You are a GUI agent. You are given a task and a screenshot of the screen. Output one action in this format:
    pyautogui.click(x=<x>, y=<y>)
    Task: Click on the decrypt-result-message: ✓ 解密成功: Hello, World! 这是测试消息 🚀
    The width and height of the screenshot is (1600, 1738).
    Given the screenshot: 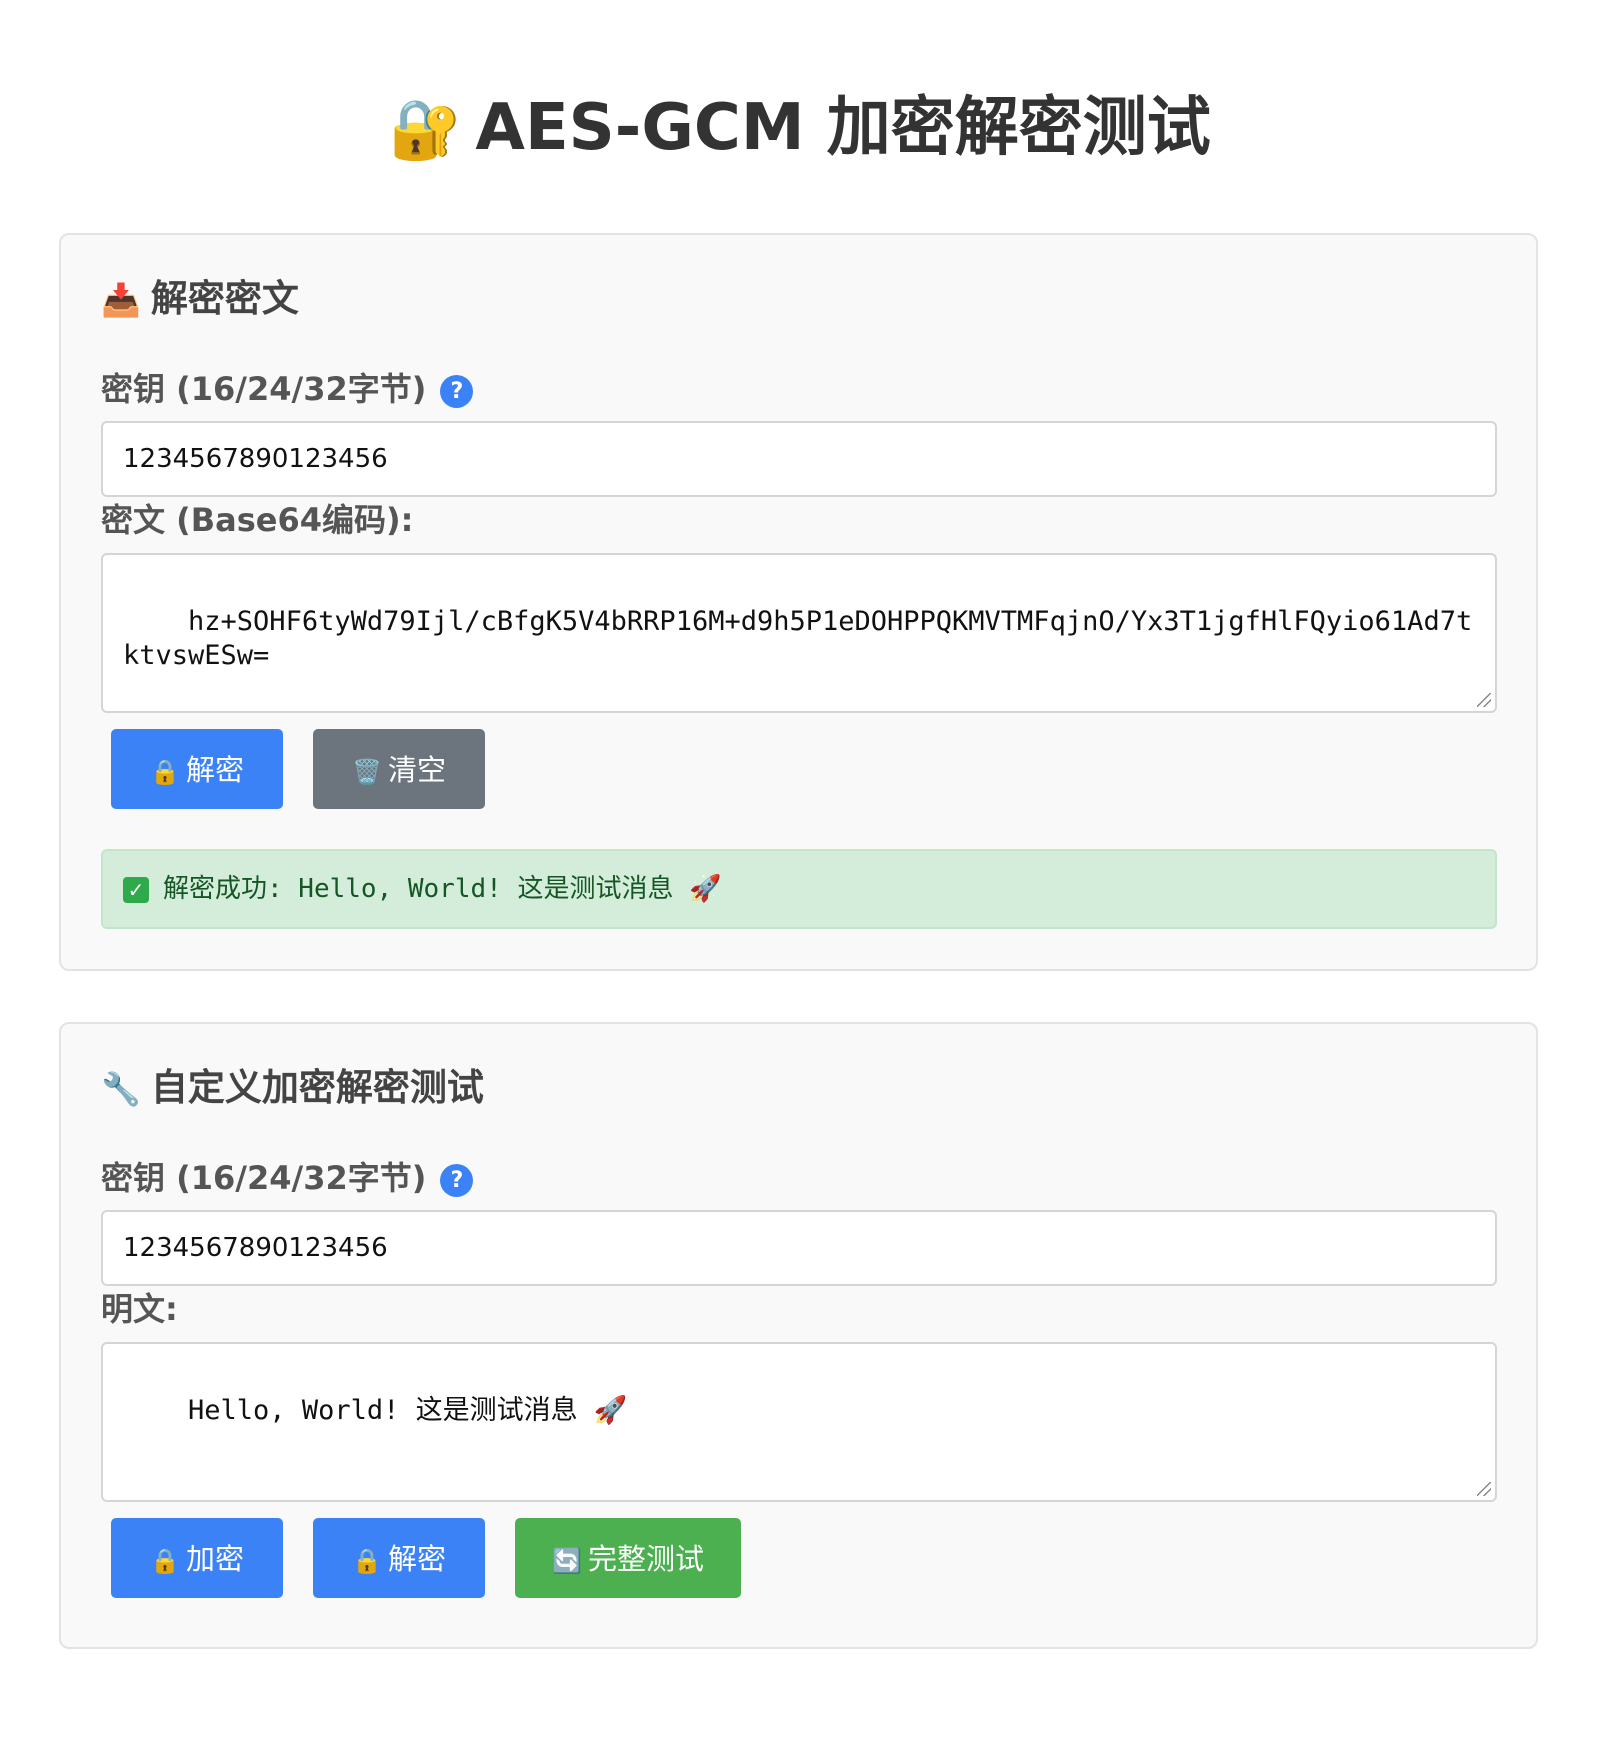 What is the action you would take?
    pyautogui.click(x=799, y=889)
    